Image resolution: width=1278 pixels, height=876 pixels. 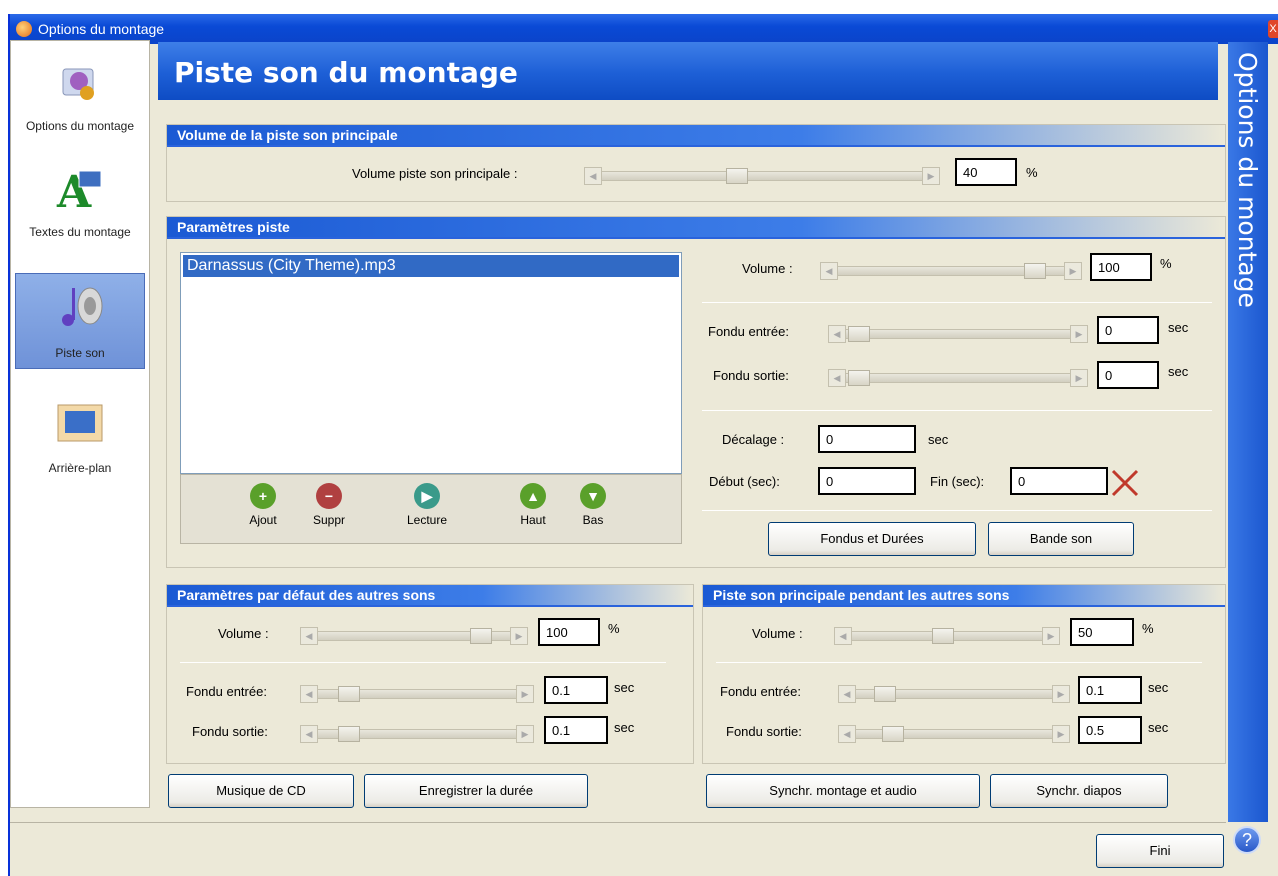 I want to click on track-volume-unit: %, so click(x=1166, y=263).